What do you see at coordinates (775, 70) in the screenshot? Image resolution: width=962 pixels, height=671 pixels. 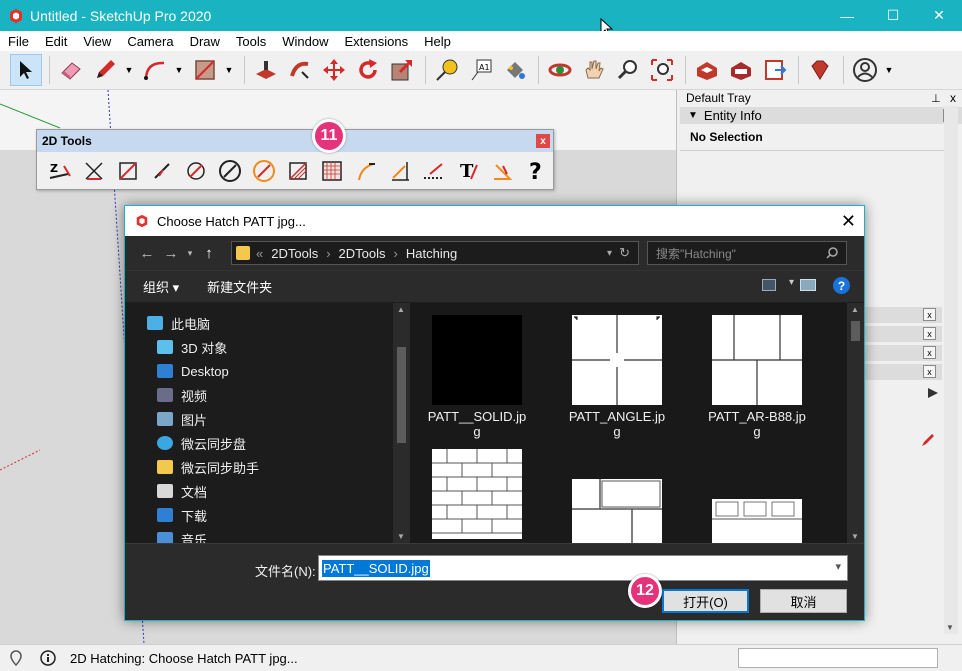 I see `send-to-layout-button` at bounding box center [775, 70].